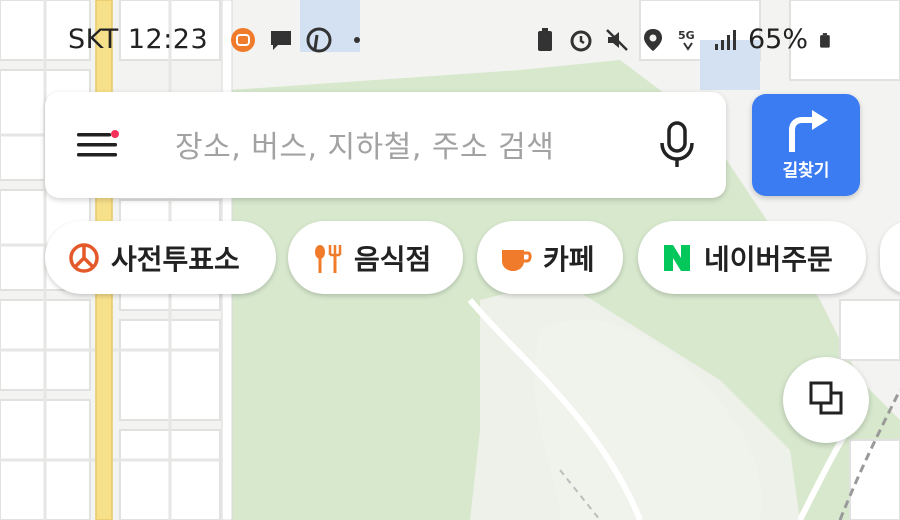 This screenshot has width=900, height=520. I want to click on chat-bubble-icon, so click(281, 40).